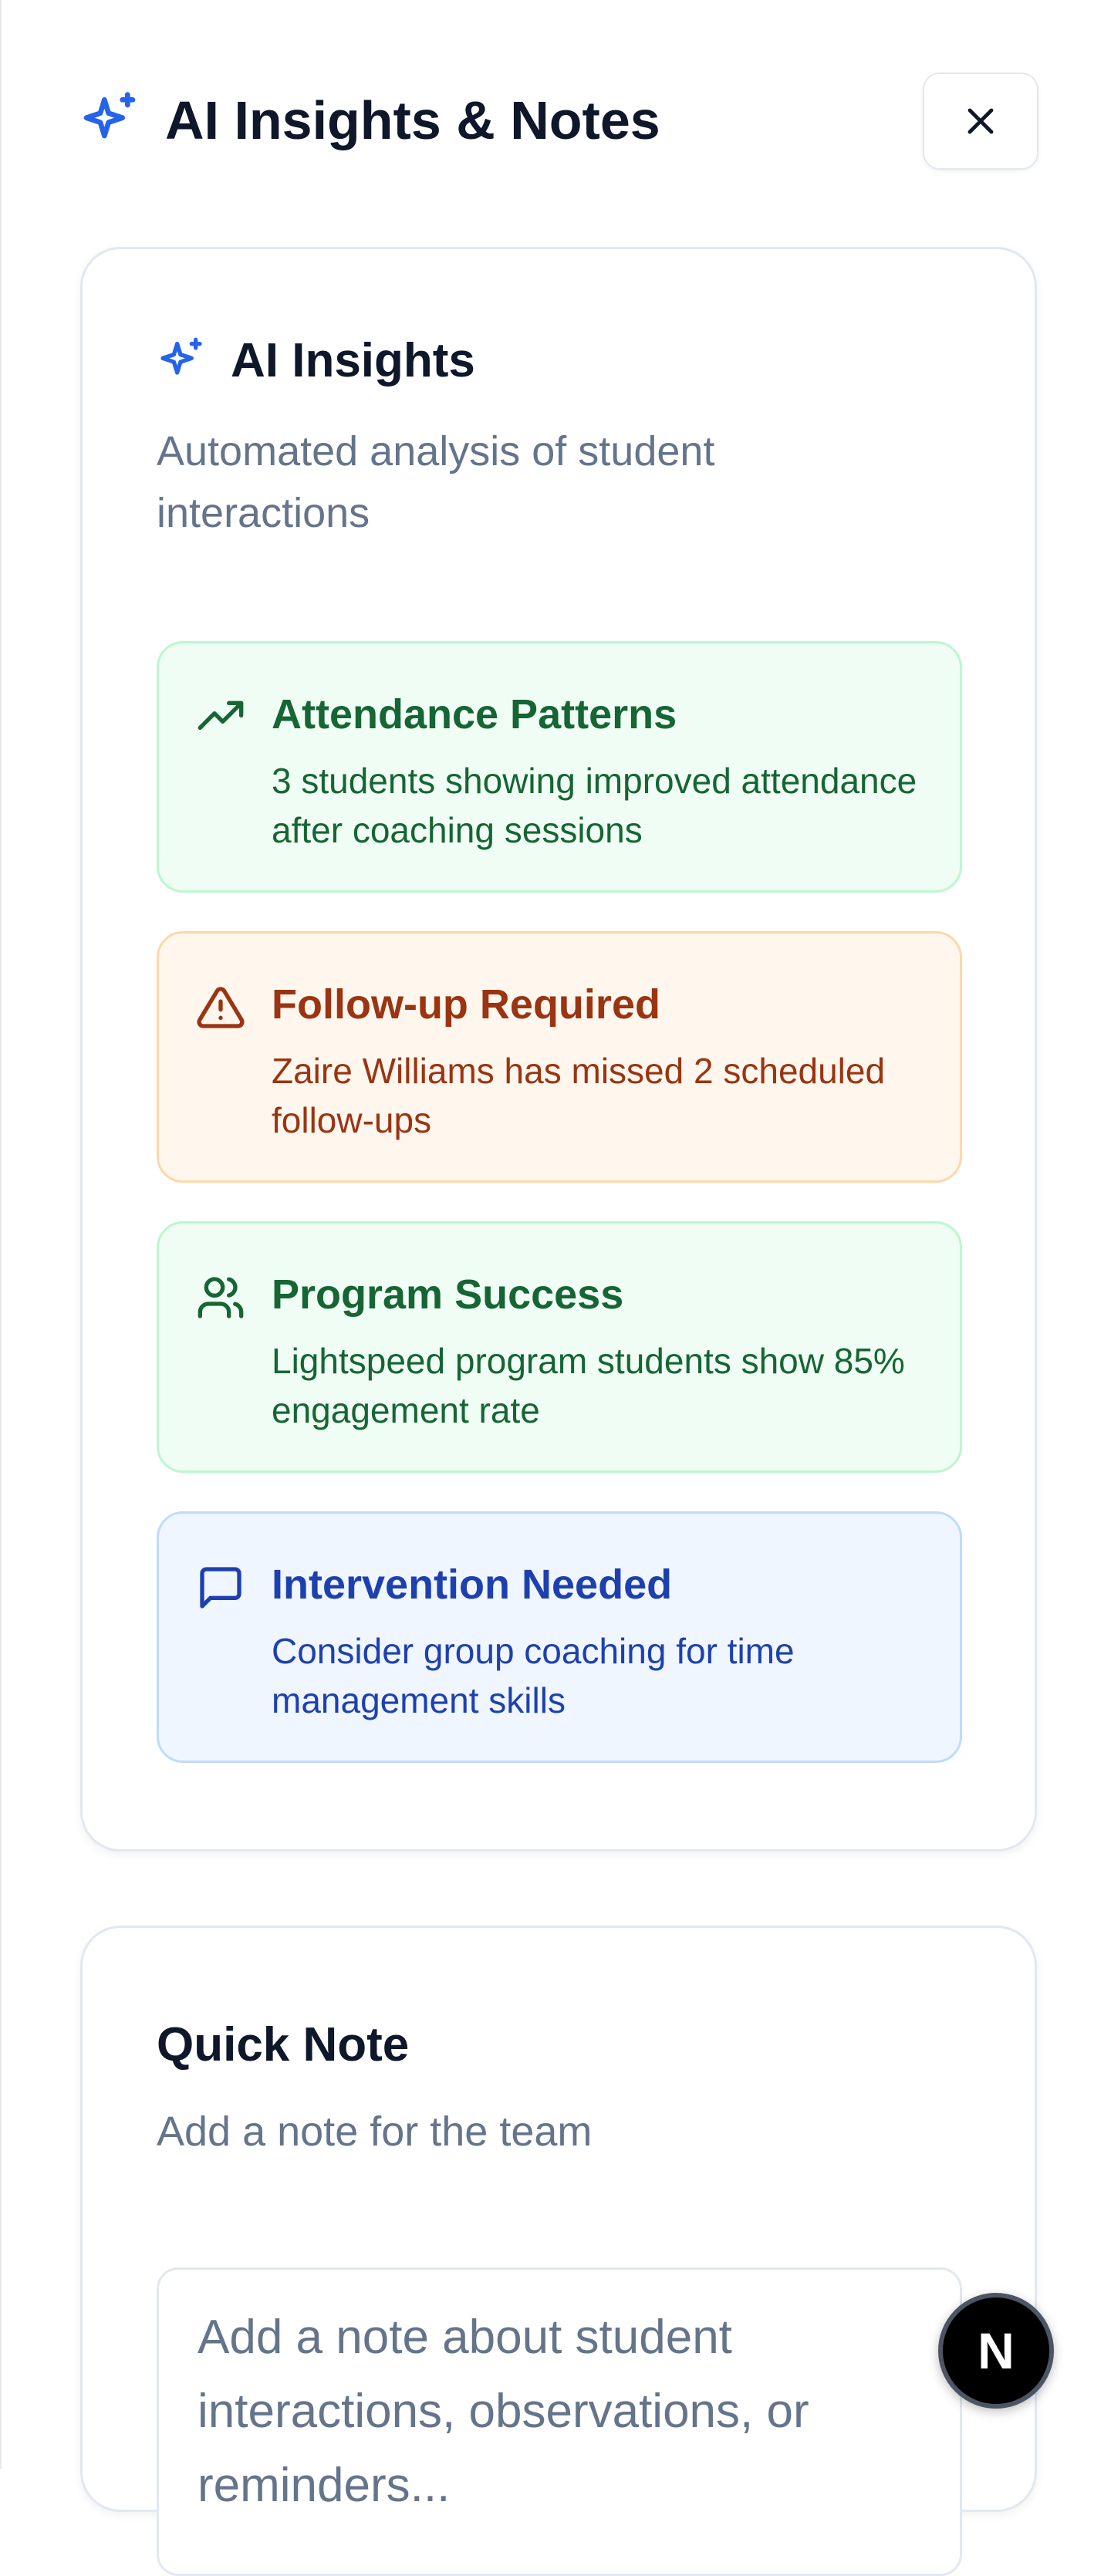 The width and height of the screenshot is (1111, 2576). I want to click on ai-insights-header: AI Insights, so click(316, 360).